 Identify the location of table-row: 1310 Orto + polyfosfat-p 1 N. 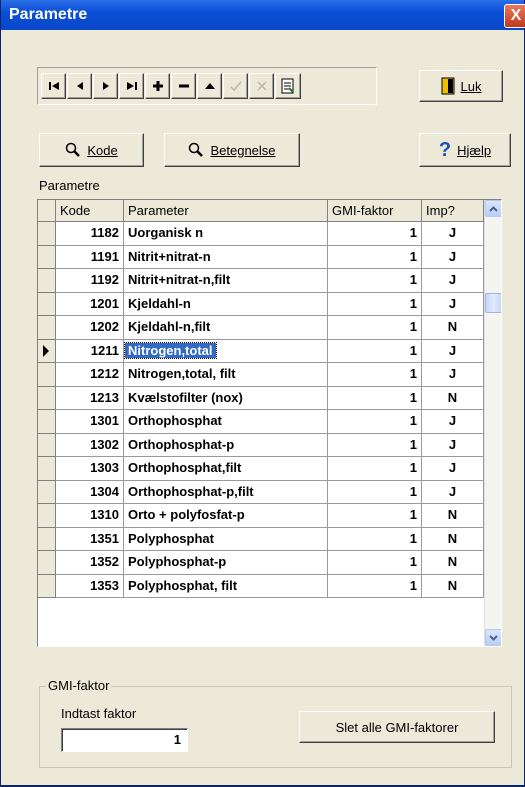
(261, 516).